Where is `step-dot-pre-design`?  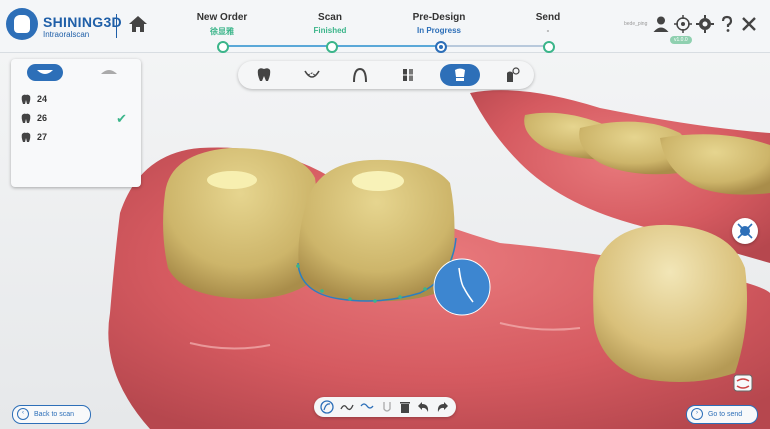 step-dot-pre-design is located at coordinates (441, 47).